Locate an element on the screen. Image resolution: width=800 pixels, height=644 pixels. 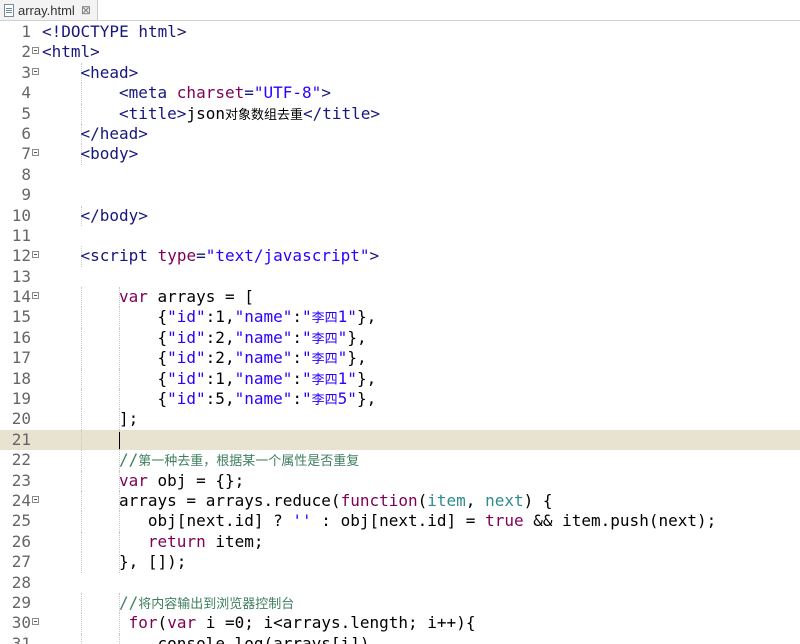
code-text: var arrays = [ is located at coordinates (186, 297).